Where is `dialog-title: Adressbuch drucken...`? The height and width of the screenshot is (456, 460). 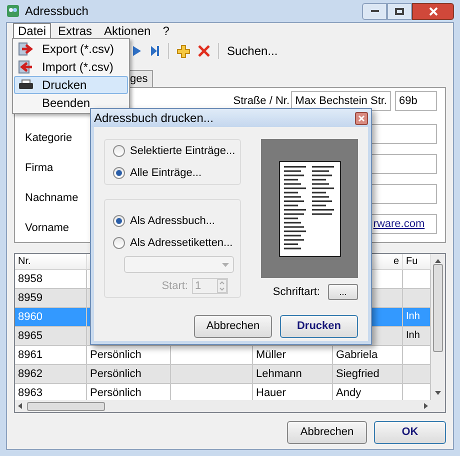 dialog-title: Adressbuch drucken... is located at coordinates (154, 118).